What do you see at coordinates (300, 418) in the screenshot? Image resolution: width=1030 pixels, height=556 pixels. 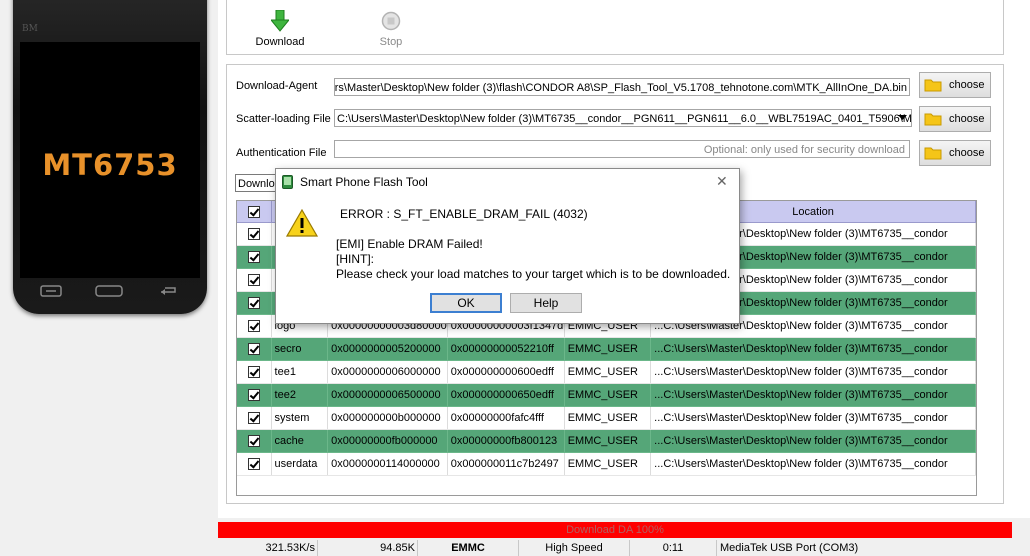 I see `partition-name-cell: system` at bounding box center [300, 418].